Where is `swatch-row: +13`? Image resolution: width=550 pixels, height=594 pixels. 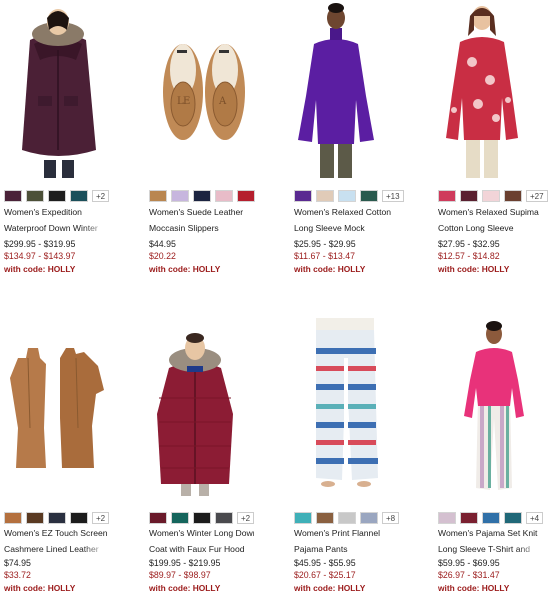 swatch-row: +13 is located at coordinates (349, 196).